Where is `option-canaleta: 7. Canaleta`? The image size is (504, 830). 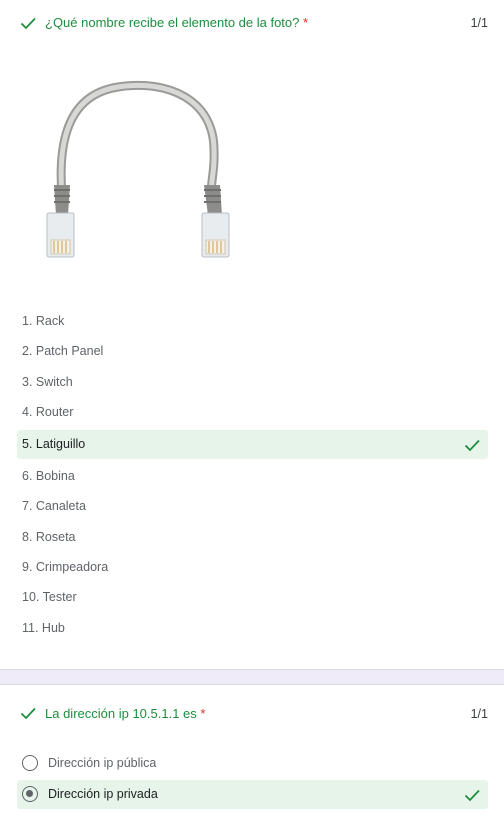
option-canaleta: 7. Canaleta is located at coordinates (252, 506).